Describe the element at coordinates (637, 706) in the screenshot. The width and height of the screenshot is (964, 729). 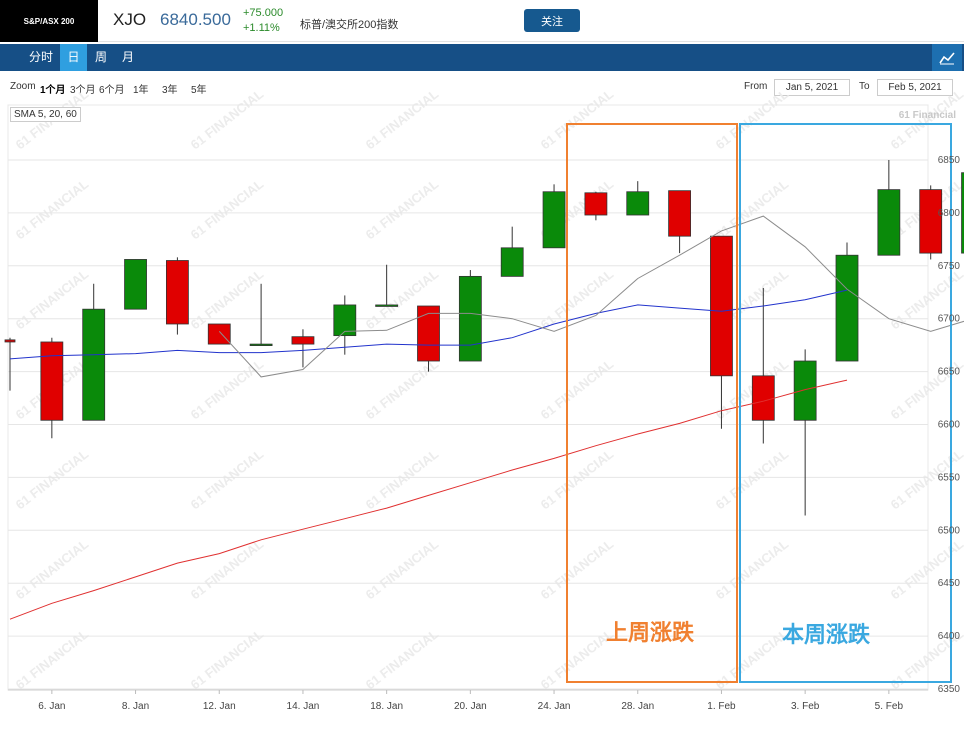
I see `x-tick-label: 28. Jan` at that location.